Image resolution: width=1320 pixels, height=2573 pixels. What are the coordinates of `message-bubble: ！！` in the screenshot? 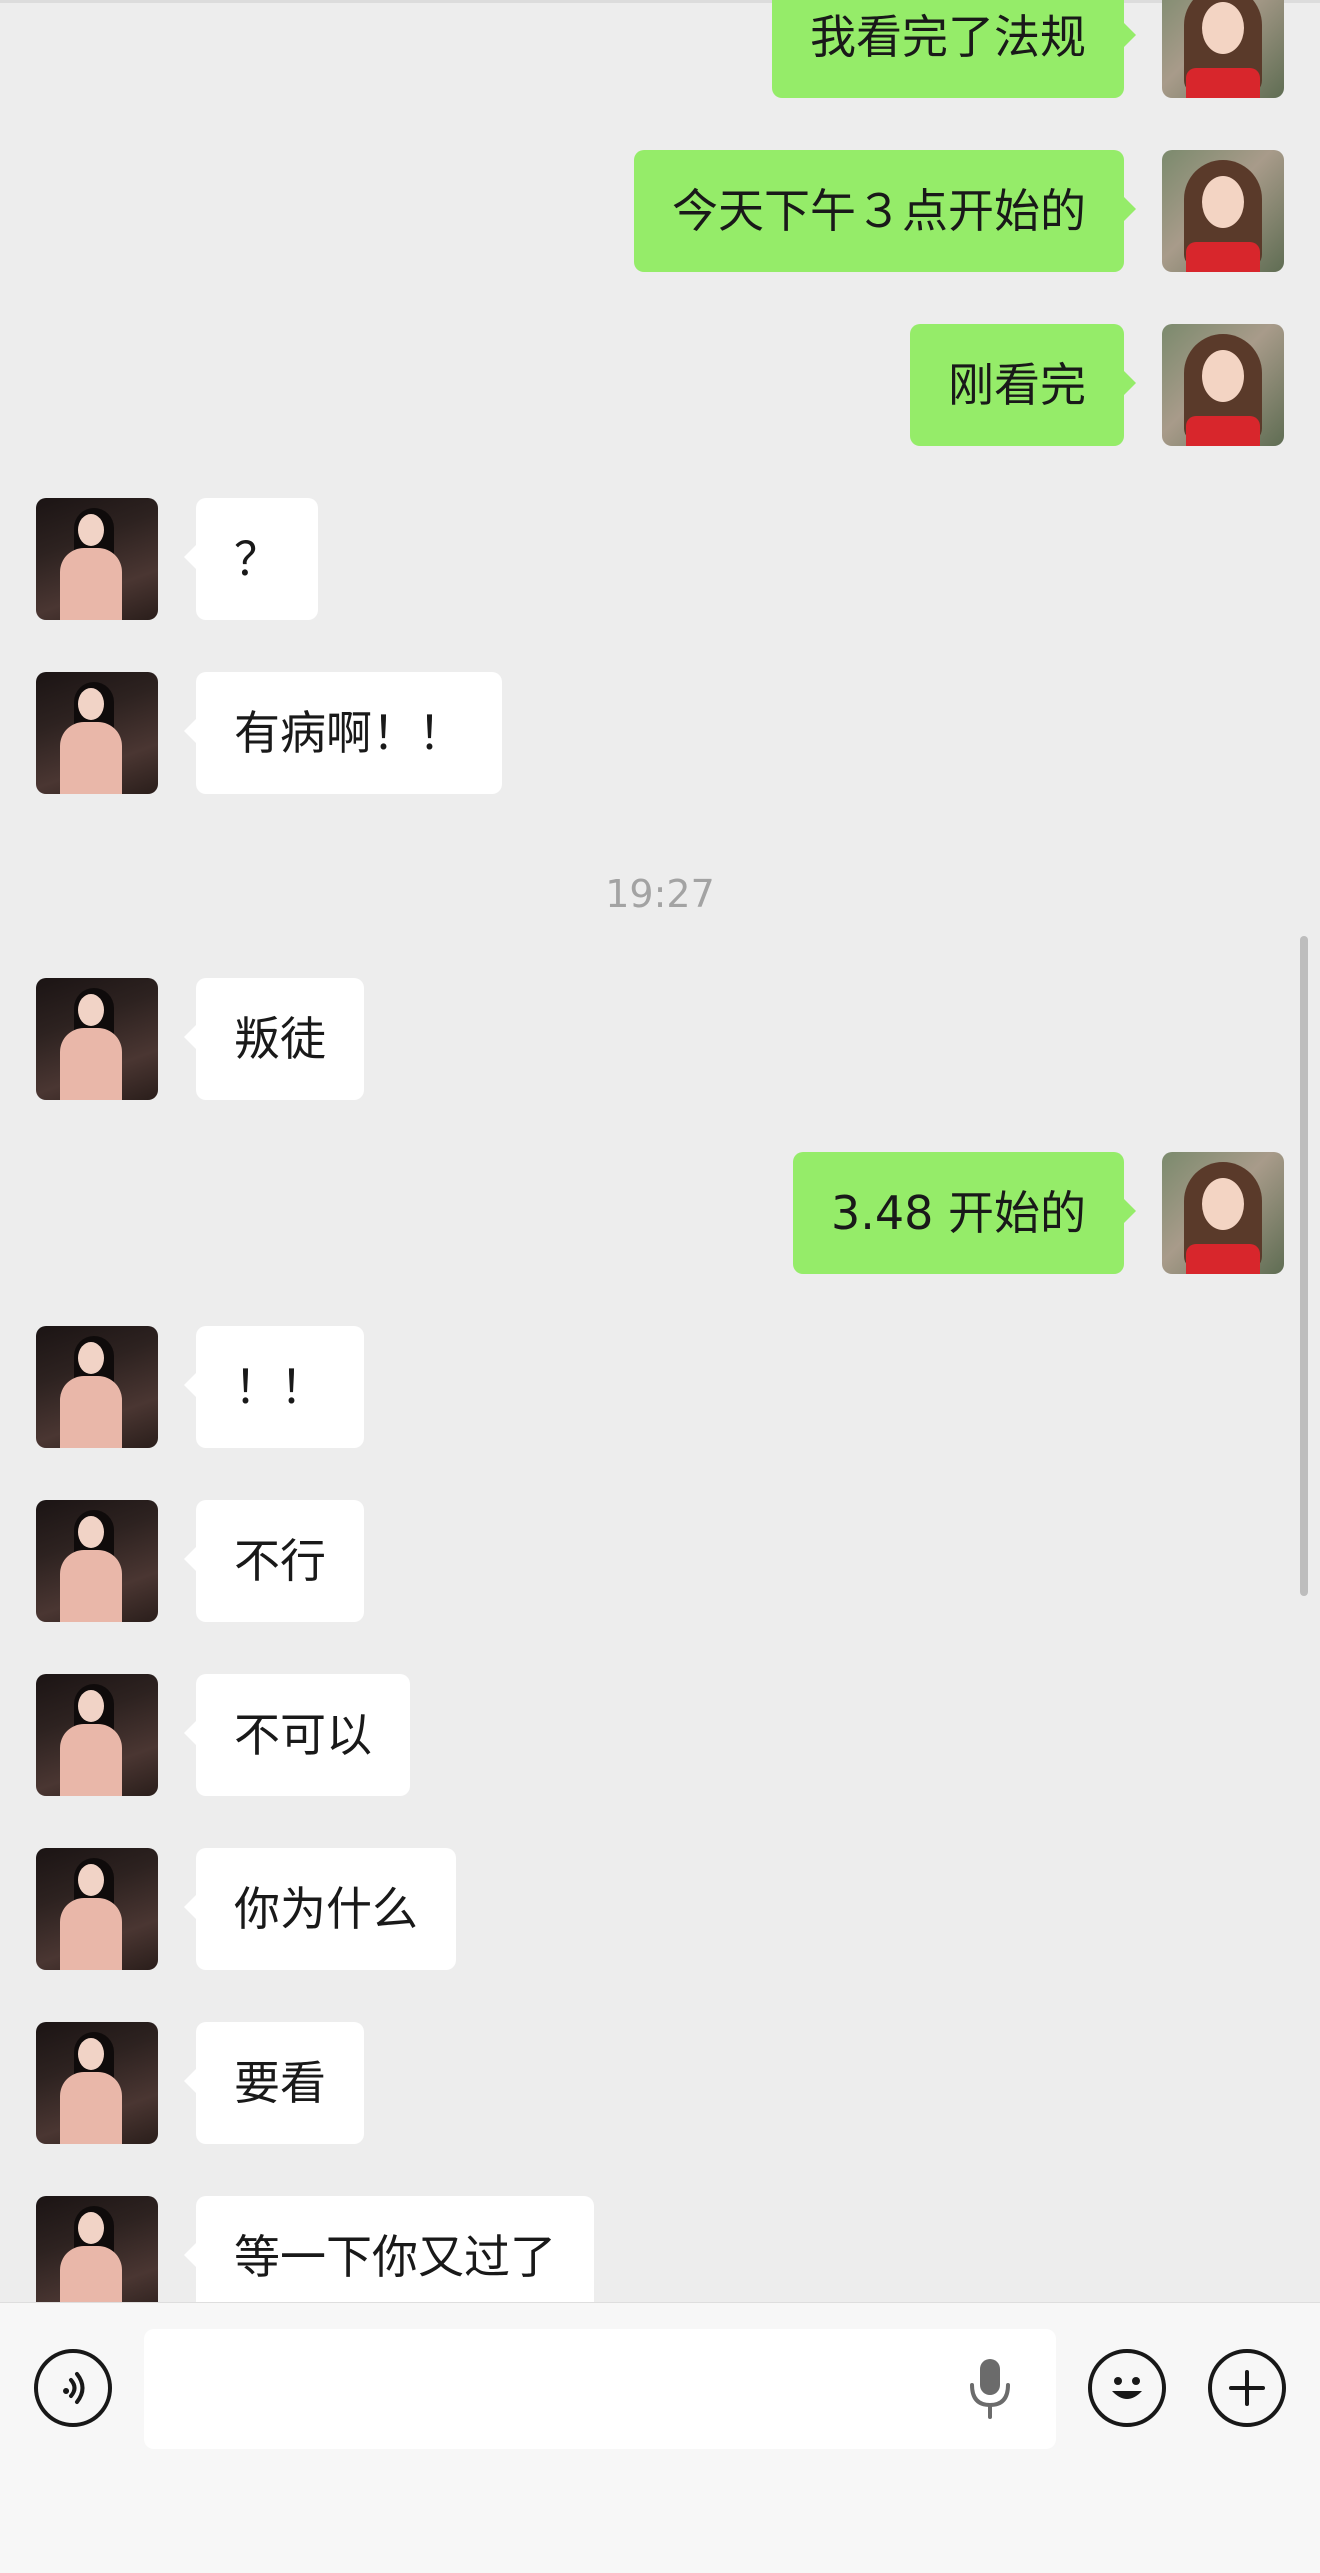 It's located at (274, 1387).